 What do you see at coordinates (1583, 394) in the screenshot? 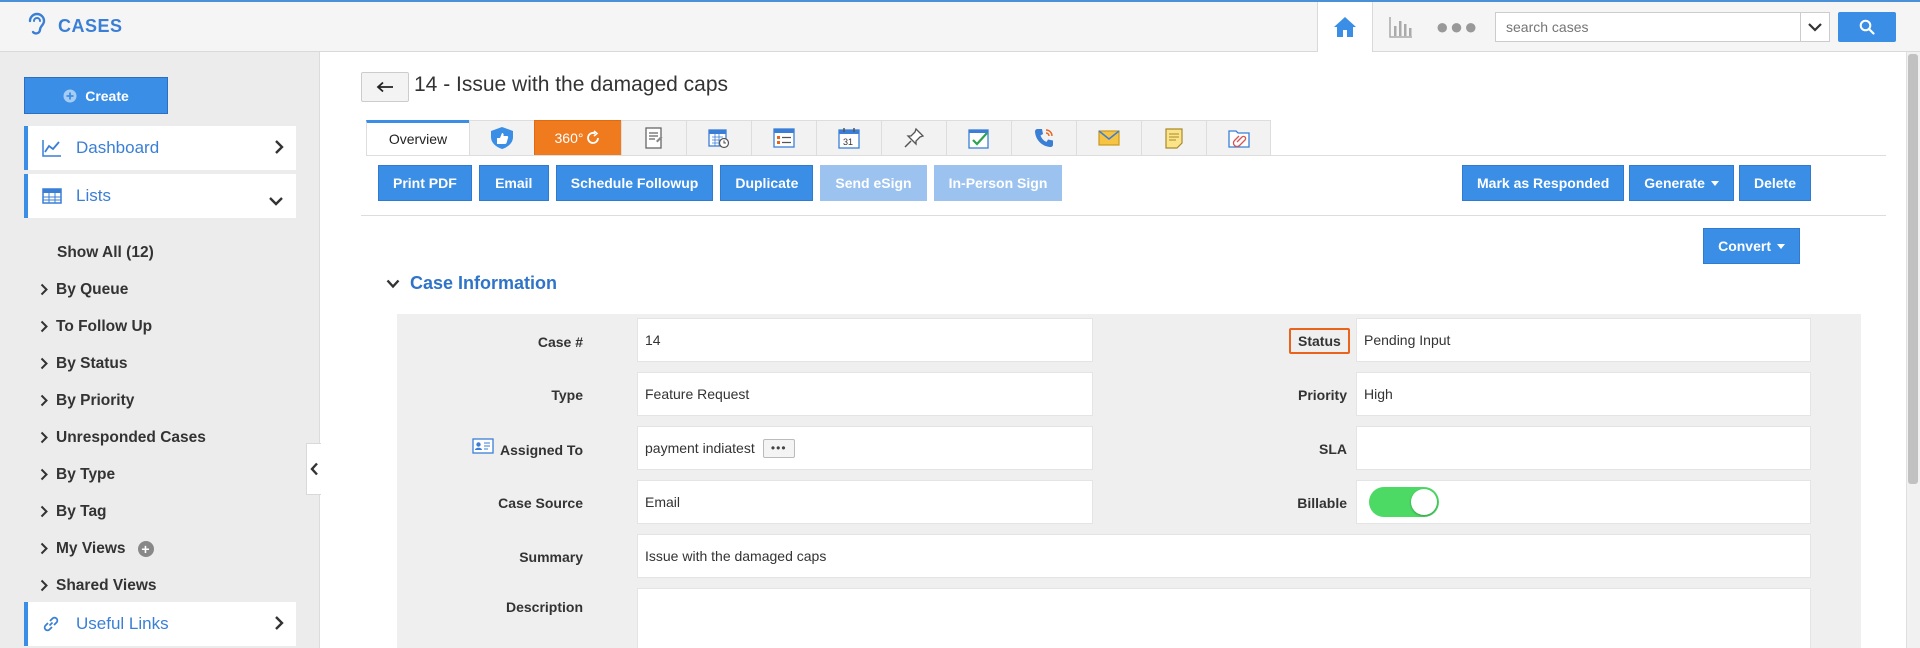
I see `priority-field: High` at bounding box center [1583, 394].